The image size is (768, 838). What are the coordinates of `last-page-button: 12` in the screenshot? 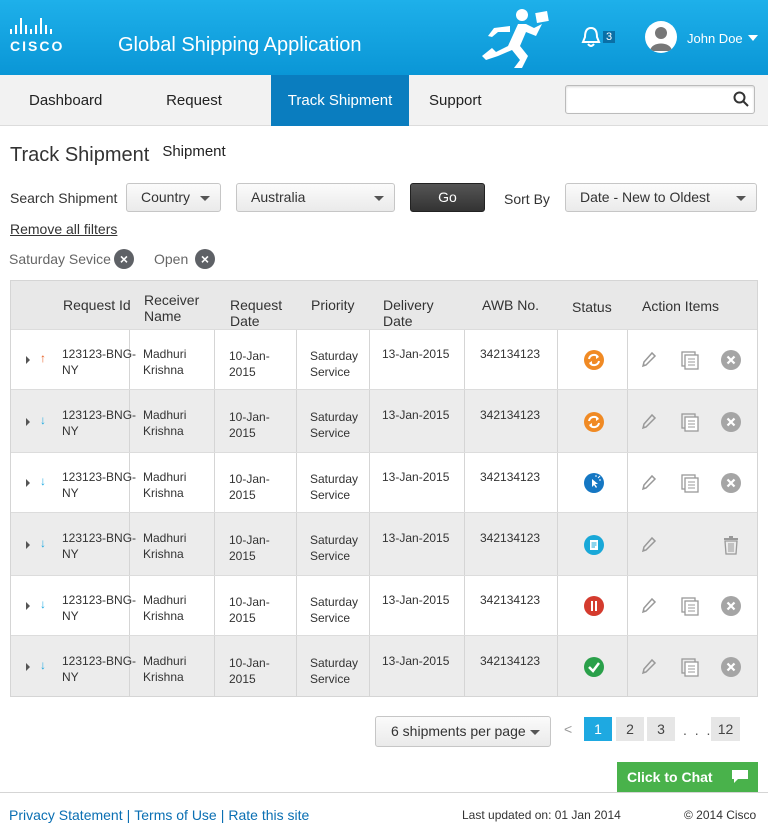 It's located at (725, 729).